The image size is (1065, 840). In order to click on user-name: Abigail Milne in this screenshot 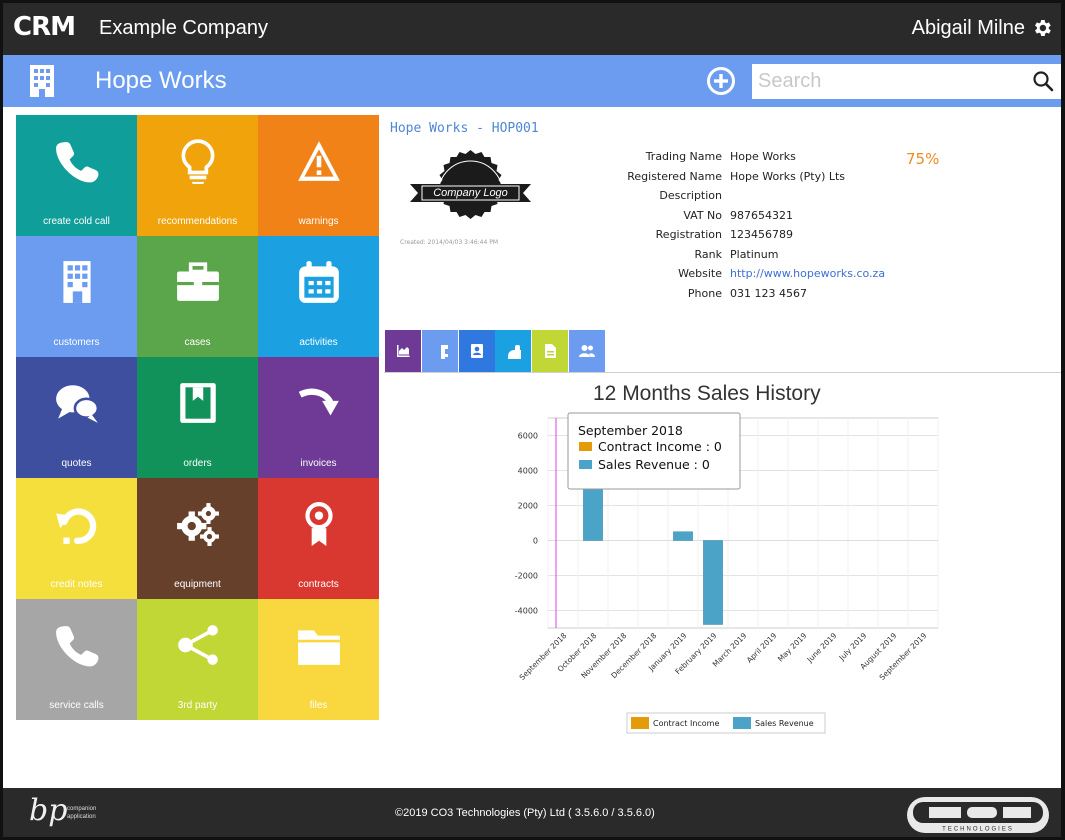, I will do `click(968, 28)`.